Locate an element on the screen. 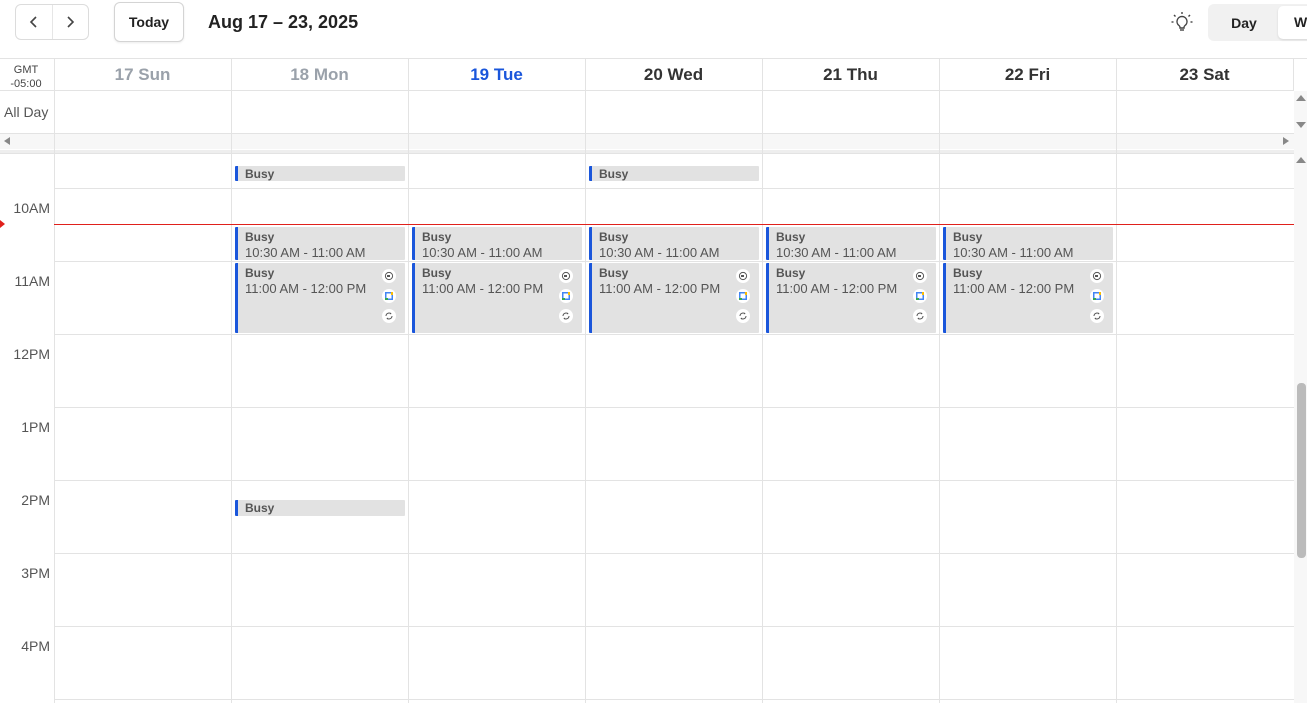 The height and width of the screenshot is (703, 1307). grid-scroll-up-arrow is located at coordinates (1301, 160).